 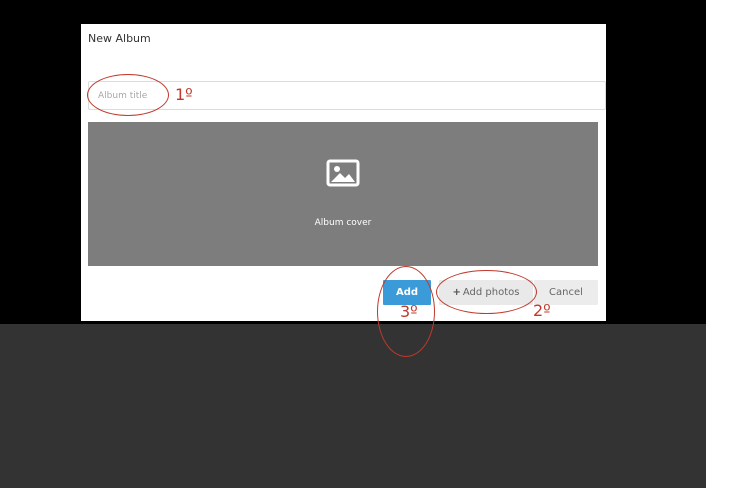 What do you see at coordinates (343, 223) in the screenshot?
I see `album-cover-label: Album cover` at bounding box center [343, 223].